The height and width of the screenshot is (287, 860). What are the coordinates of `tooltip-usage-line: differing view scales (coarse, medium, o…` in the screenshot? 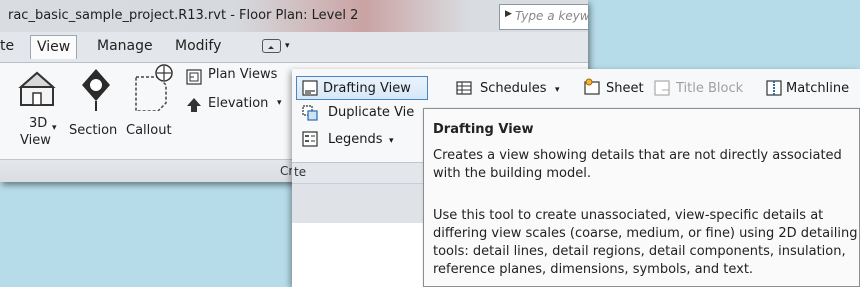 It's located at (645, 233).